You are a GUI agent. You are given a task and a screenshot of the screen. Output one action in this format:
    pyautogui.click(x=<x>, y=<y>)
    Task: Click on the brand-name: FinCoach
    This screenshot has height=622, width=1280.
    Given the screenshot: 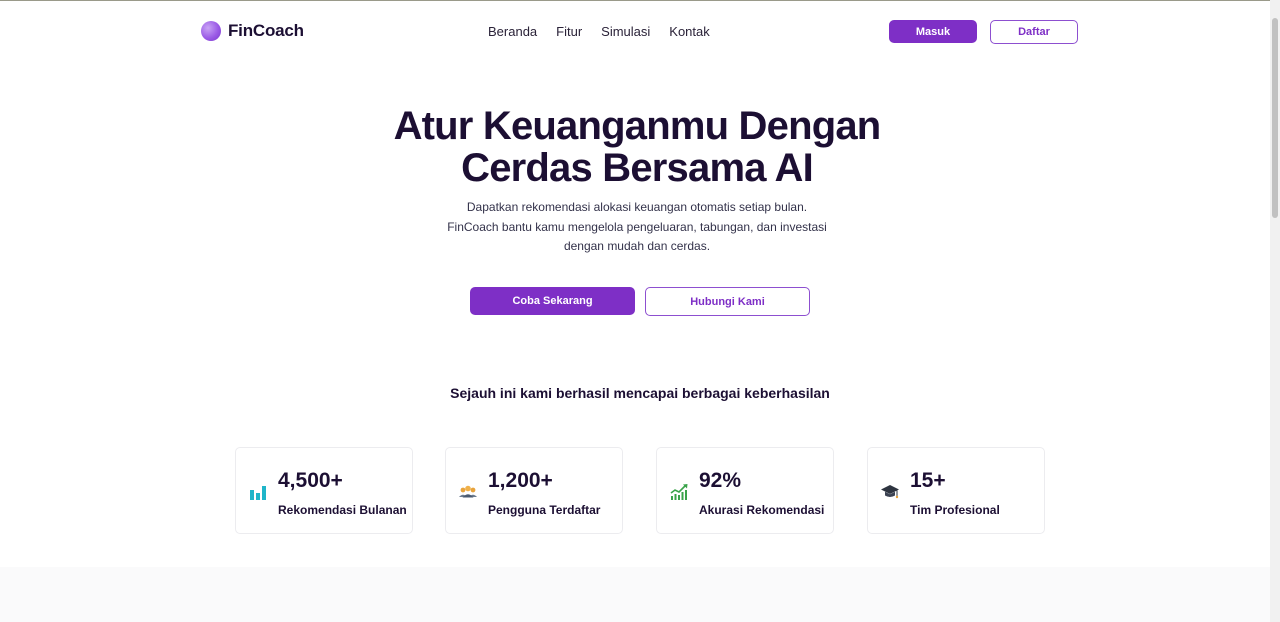 What is the action you would take?
    pyautogui.click(x=266, y=30)
    